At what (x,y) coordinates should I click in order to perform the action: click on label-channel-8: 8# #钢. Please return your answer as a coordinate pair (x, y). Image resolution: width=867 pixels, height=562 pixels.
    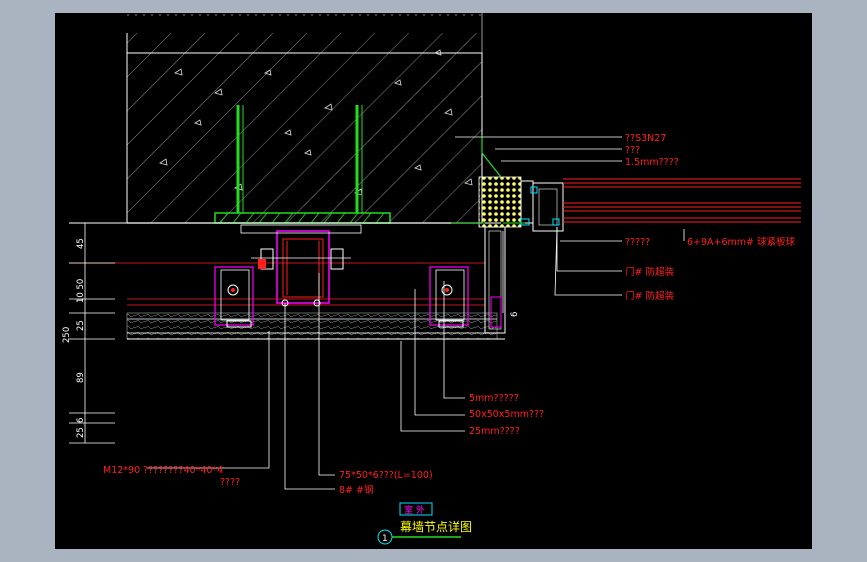
    Looking at the image, I should click on (356, 490).